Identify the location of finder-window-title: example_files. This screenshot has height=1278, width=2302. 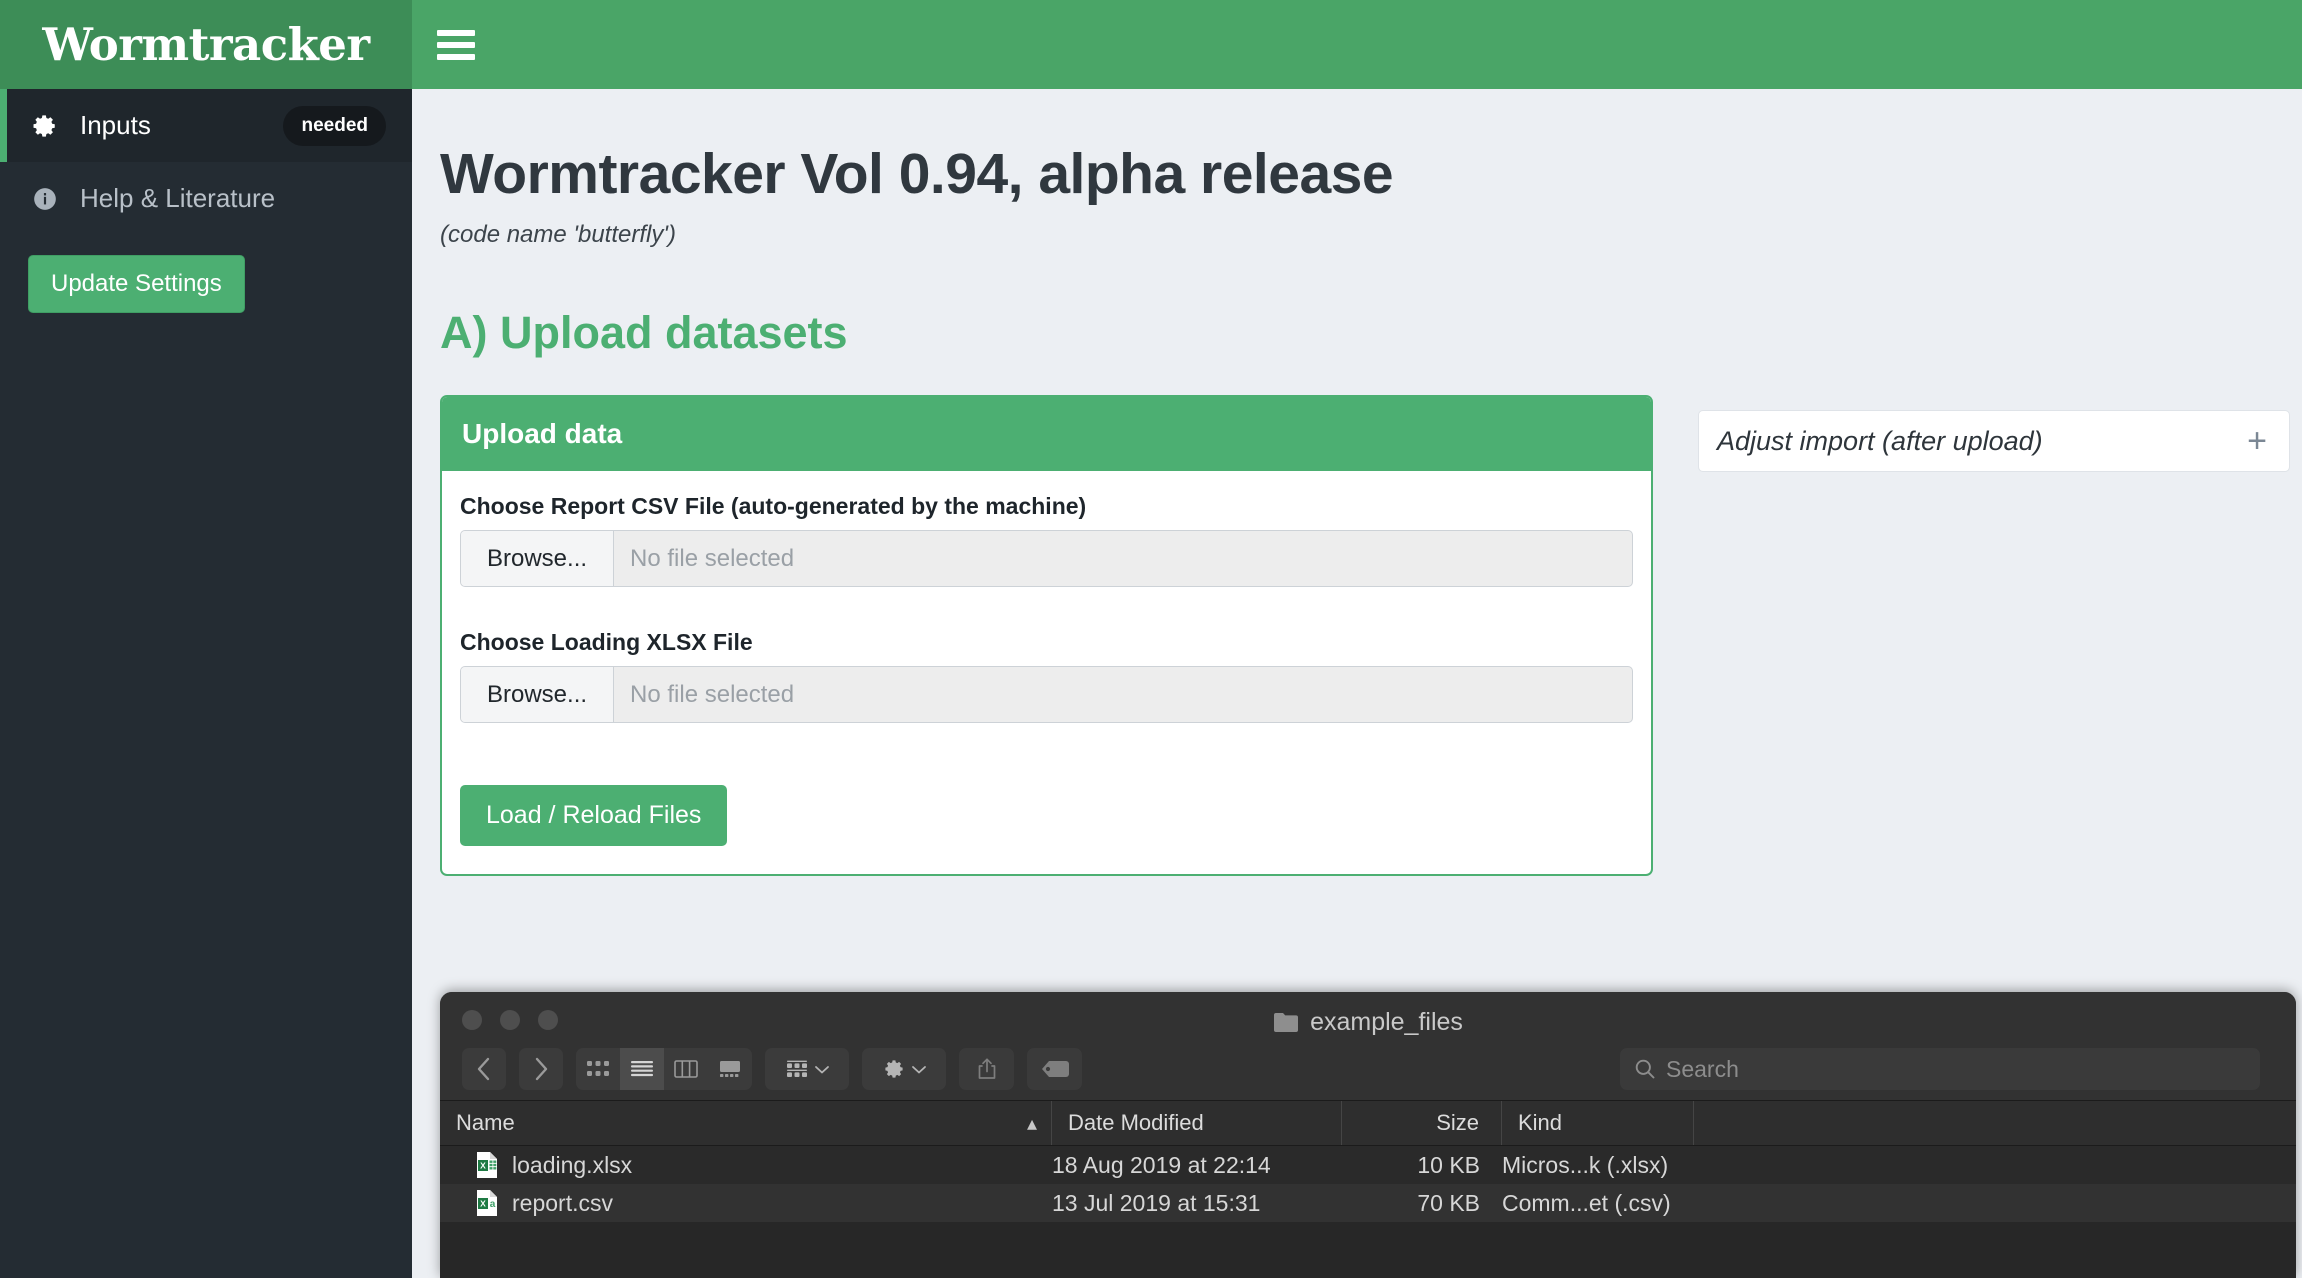
(1368, 1022).